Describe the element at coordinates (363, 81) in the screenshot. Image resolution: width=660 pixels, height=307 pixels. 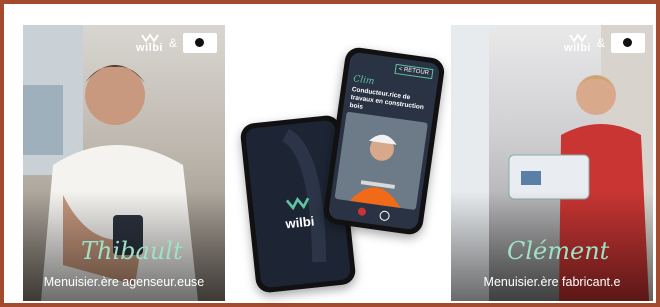
I see `front-script-name: Clim` at that location.